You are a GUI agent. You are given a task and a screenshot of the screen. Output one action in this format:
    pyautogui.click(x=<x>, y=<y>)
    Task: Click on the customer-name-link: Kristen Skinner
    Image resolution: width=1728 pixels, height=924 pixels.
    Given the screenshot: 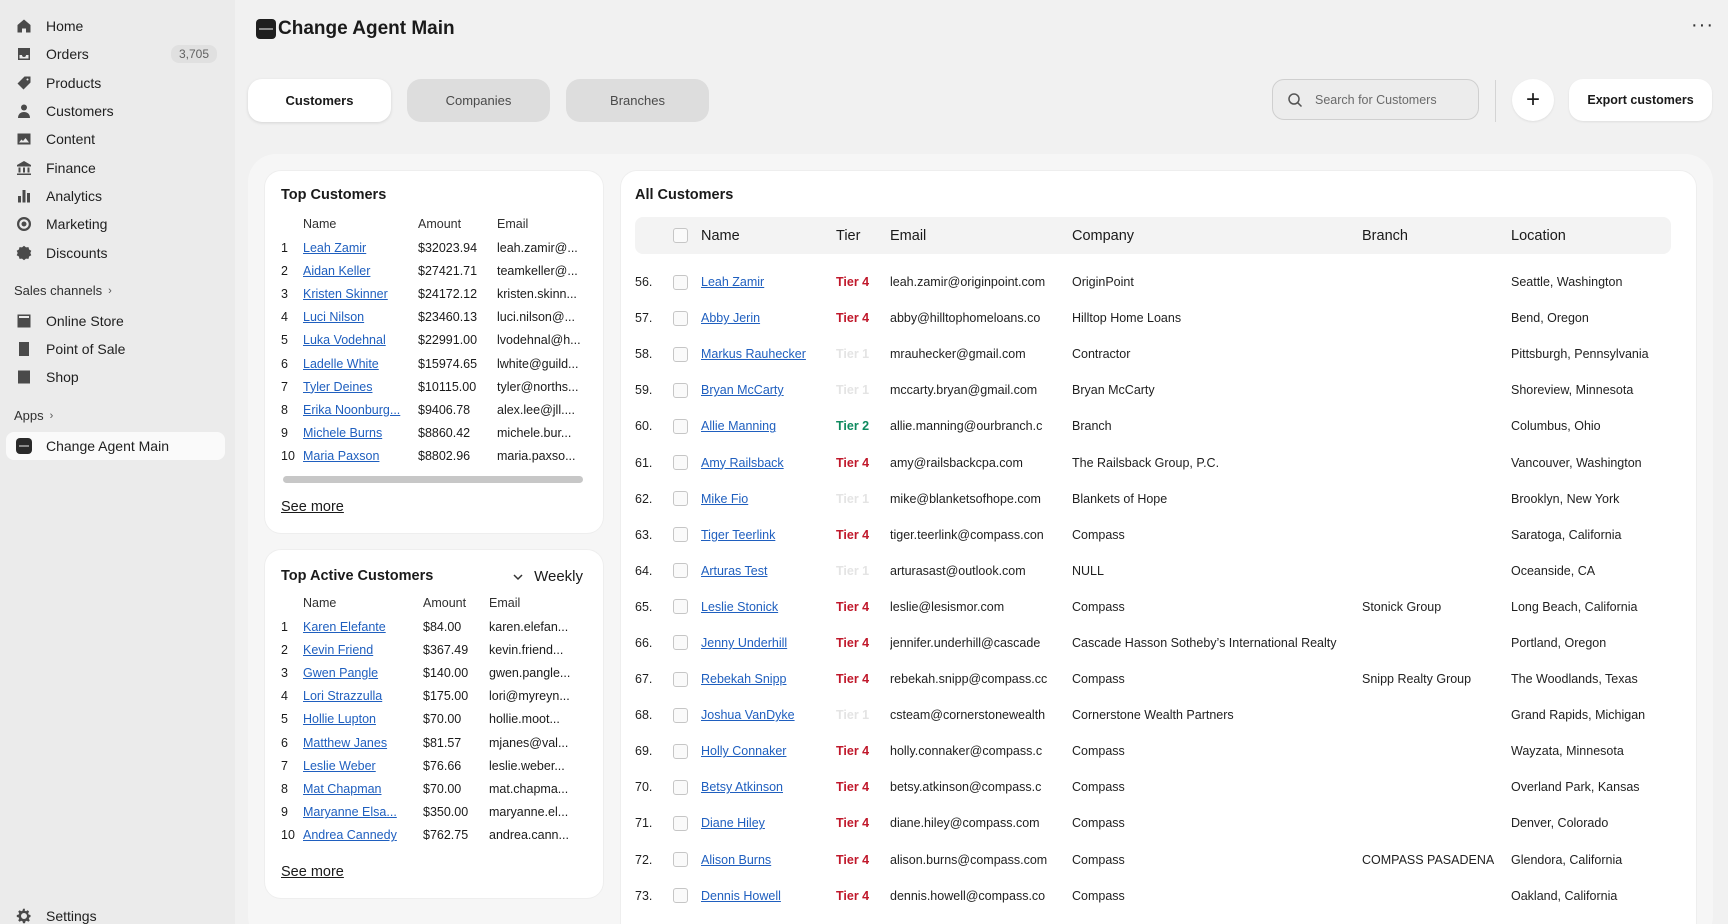 What is the action you would take?
    pyautogui.click(x=360, y=294)
    